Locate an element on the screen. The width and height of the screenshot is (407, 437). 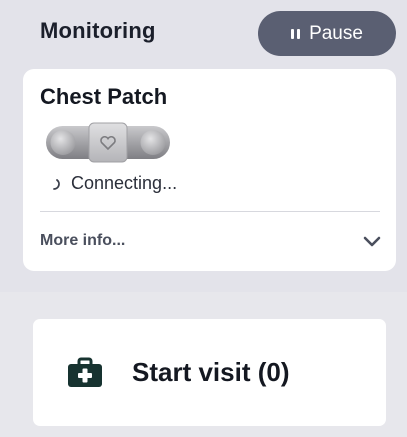
pause-button: Pause is located at coordinates (327, 33).